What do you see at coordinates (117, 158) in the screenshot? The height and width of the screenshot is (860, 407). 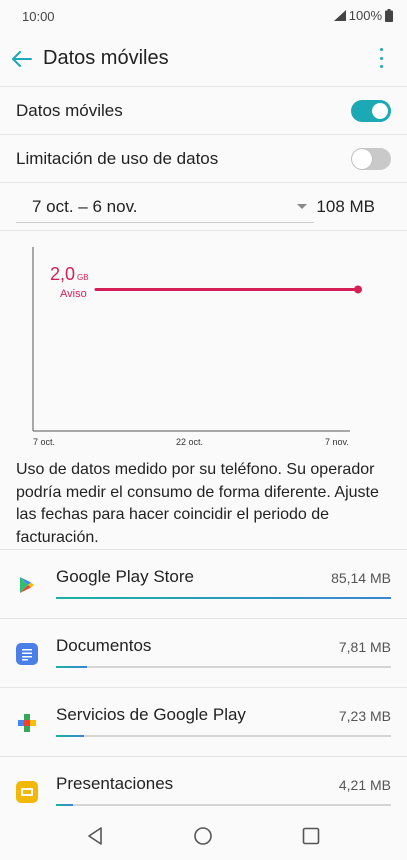 I see `data-limit-label: Limitación de uso de datos` at bounding box center [117, 158].